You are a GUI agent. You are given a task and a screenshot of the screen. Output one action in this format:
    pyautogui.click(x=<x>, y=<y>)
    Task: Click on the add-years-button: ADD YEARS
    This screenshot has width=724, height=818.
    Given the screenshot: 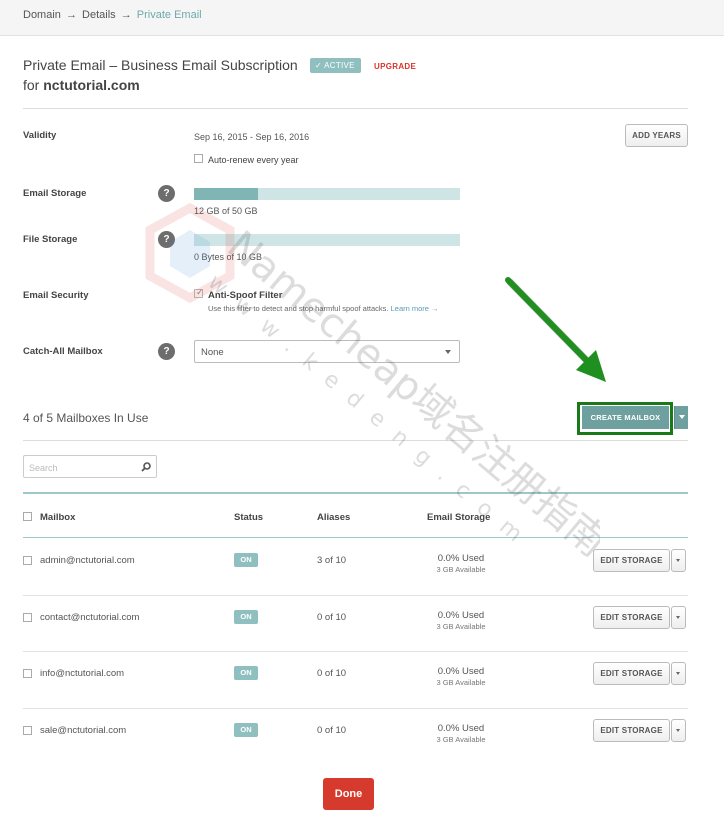 What is the action you would take?
    pyautogui.click(x=656, y=135)
    